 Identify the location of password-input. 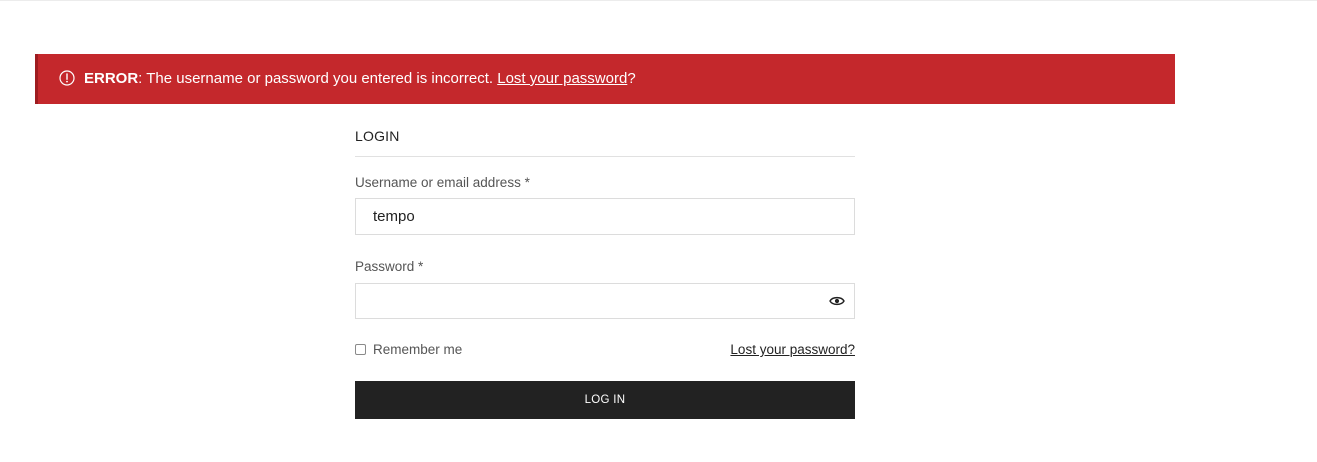
(605, 301).